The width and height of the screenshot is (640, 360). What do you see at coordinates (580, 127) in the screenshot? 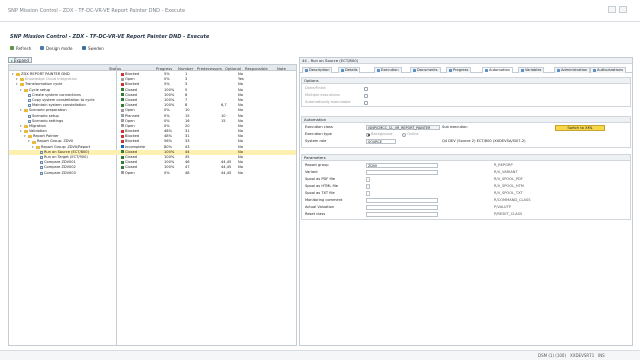
I see `switch-to-xml-button: Switch to XML` at bounding box center [580, 127].